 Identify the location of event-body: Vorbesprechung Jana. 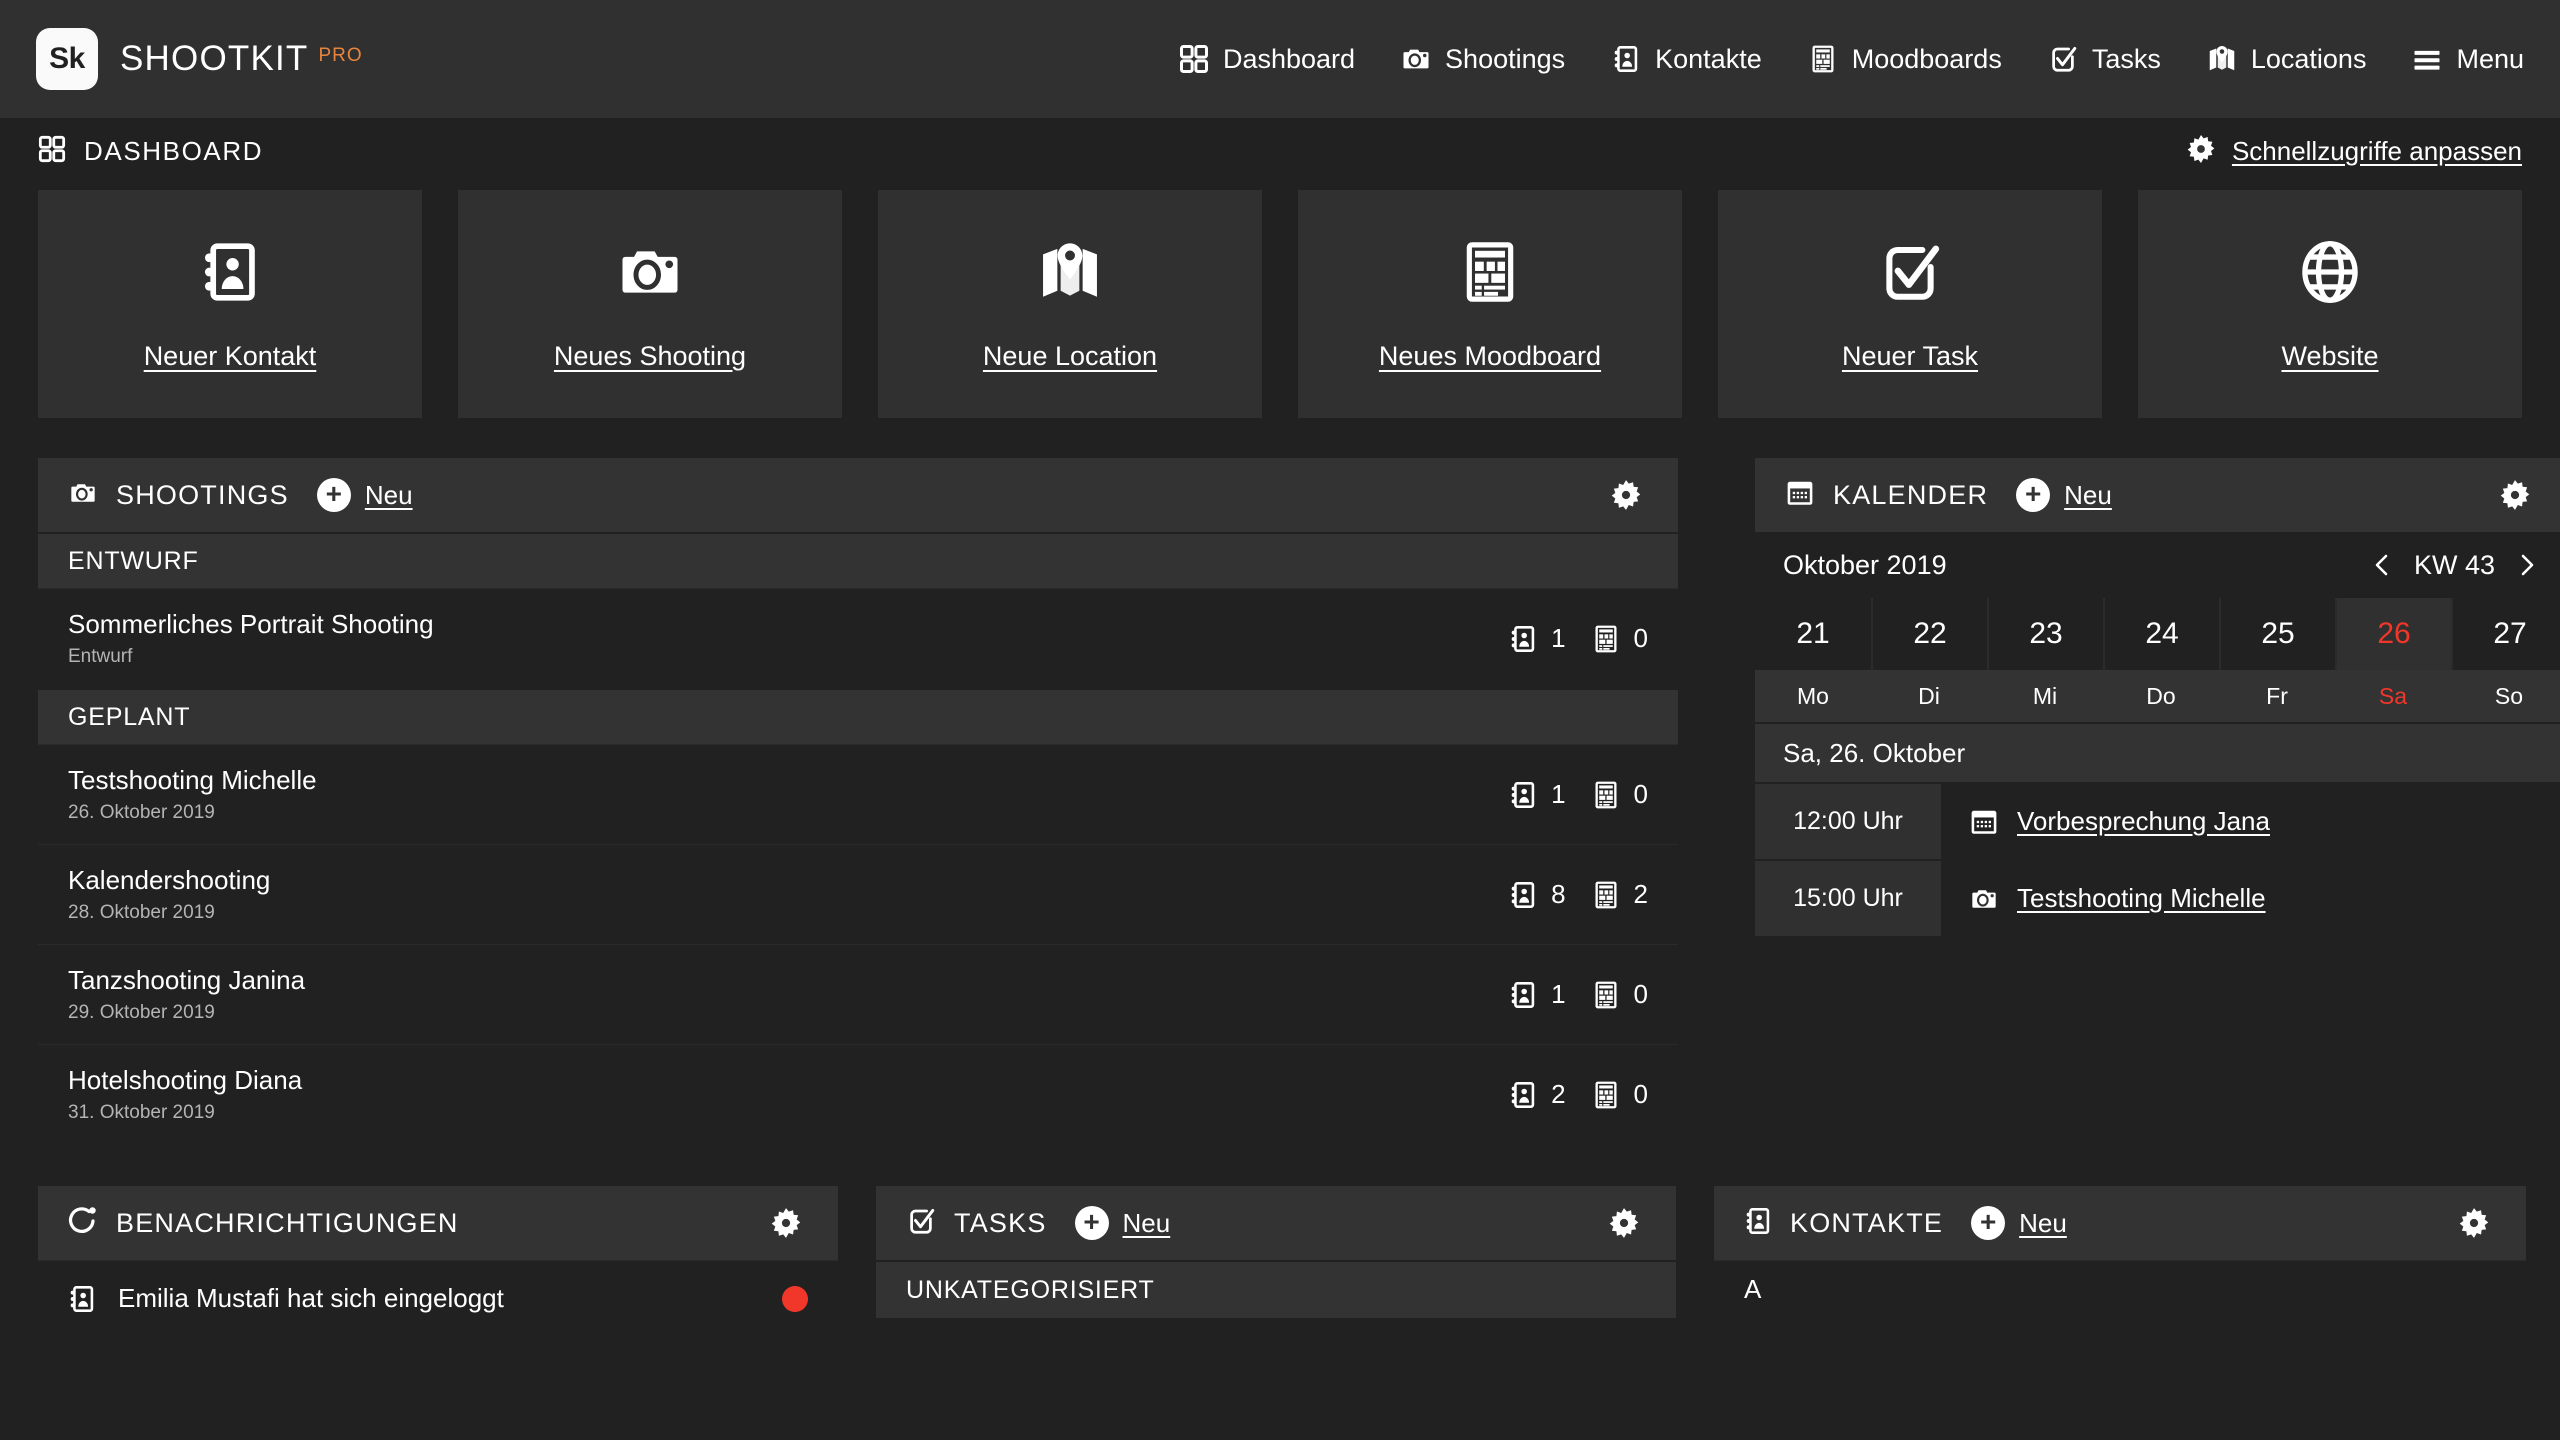
(2250, 821).